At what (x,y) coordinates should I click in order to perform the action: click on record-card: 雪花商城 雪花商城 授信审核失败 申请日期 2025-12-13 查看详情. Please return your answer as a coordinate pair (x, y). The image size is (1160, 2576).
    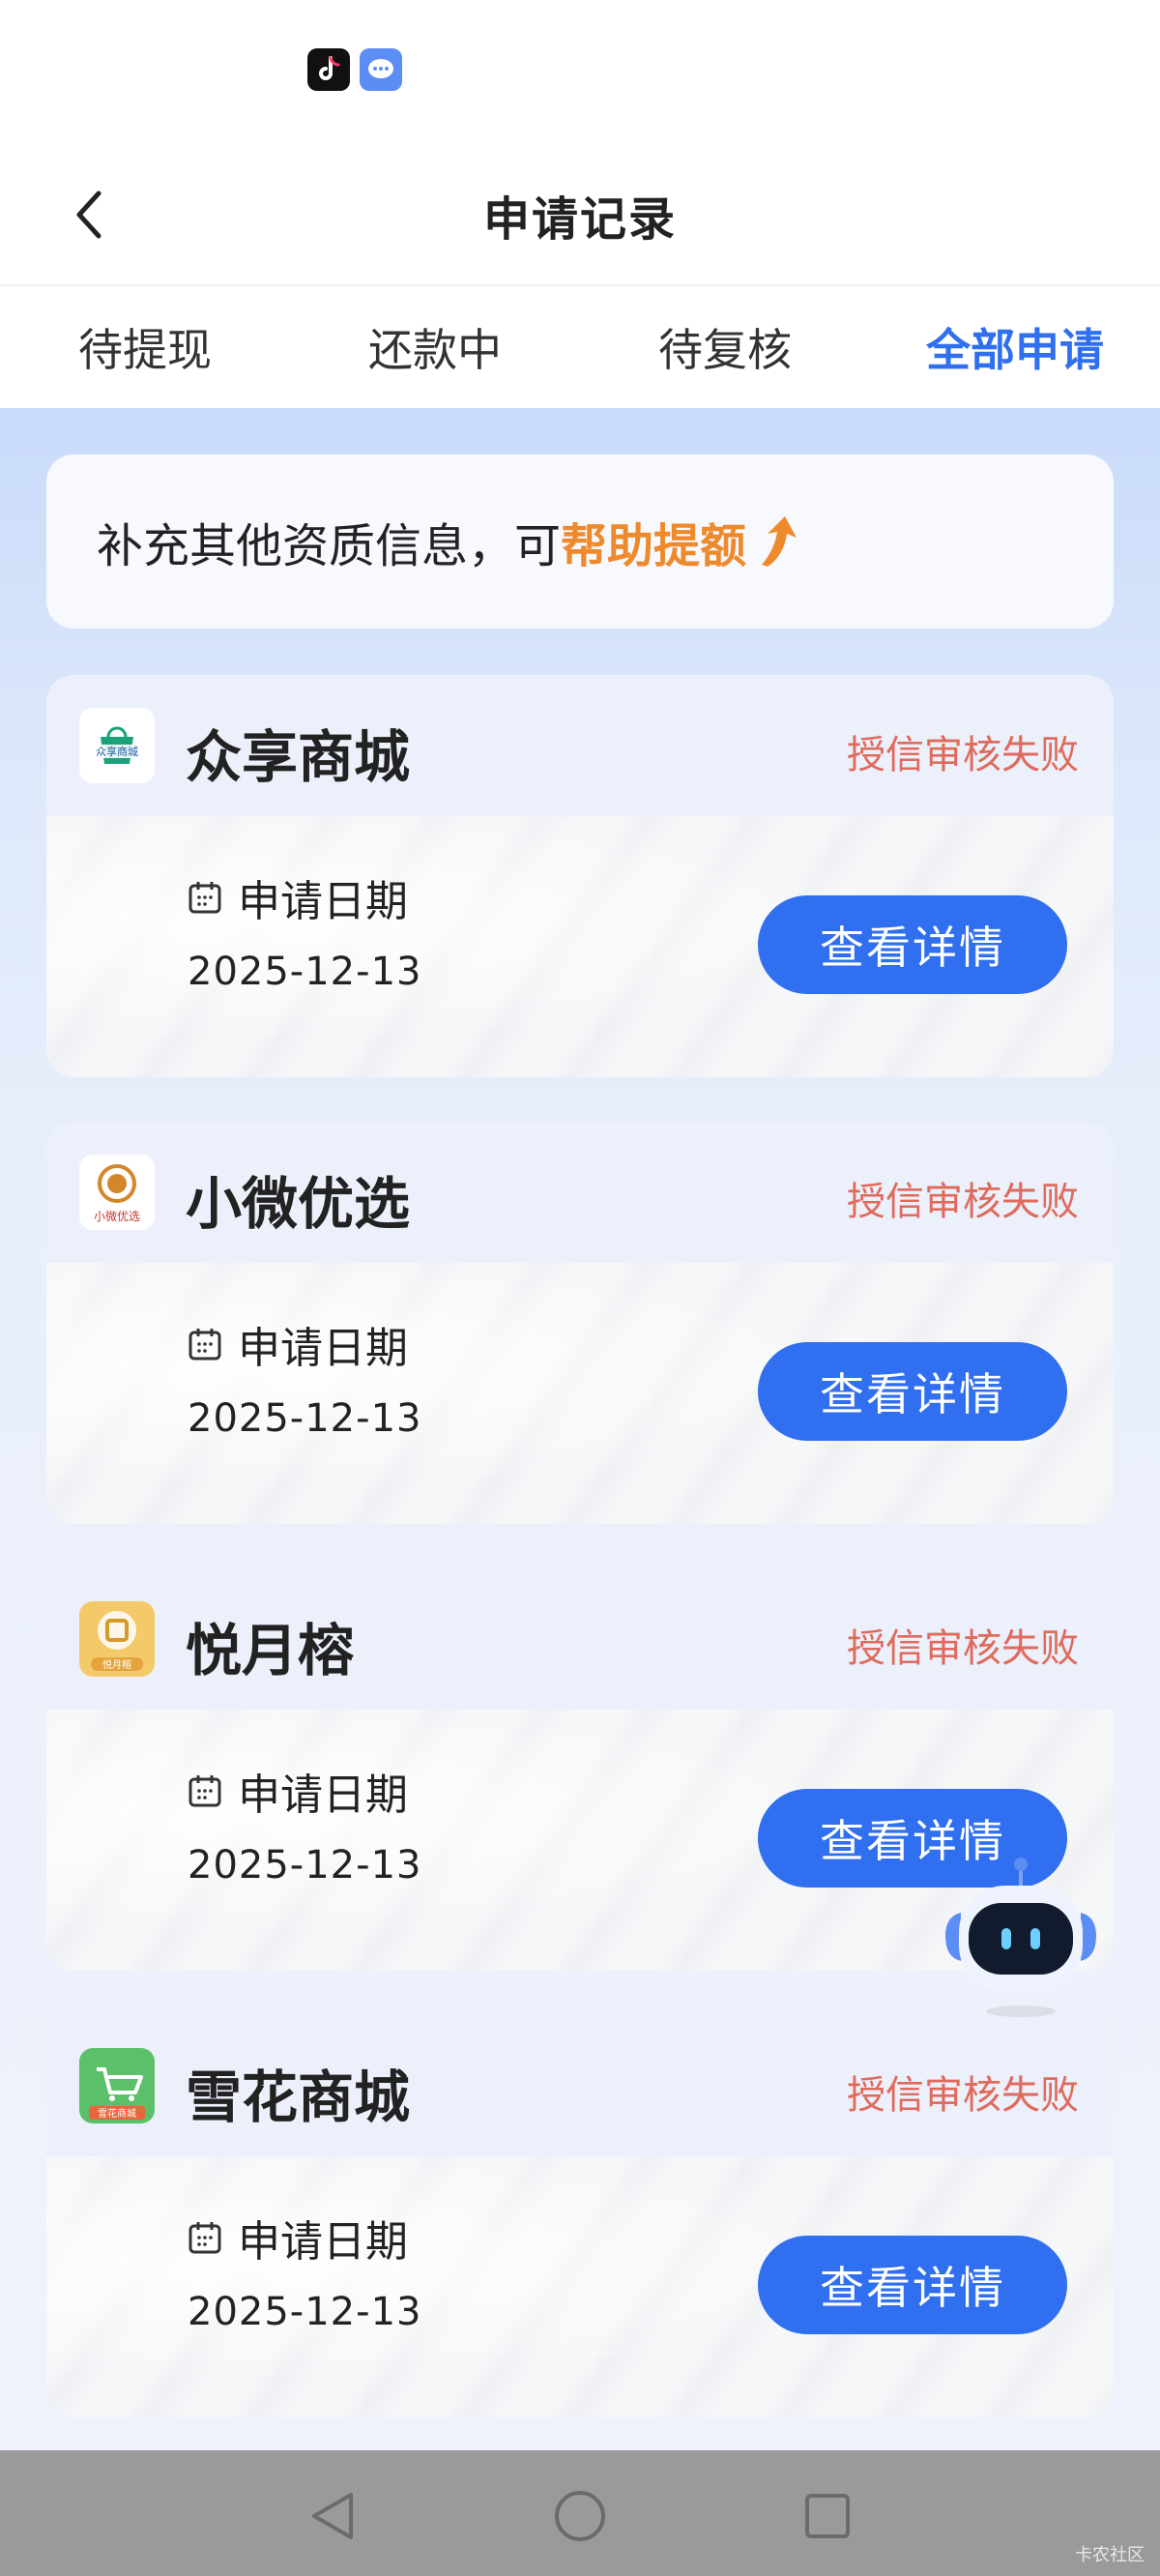
    Looking at the image, I should click on (580, 2216).